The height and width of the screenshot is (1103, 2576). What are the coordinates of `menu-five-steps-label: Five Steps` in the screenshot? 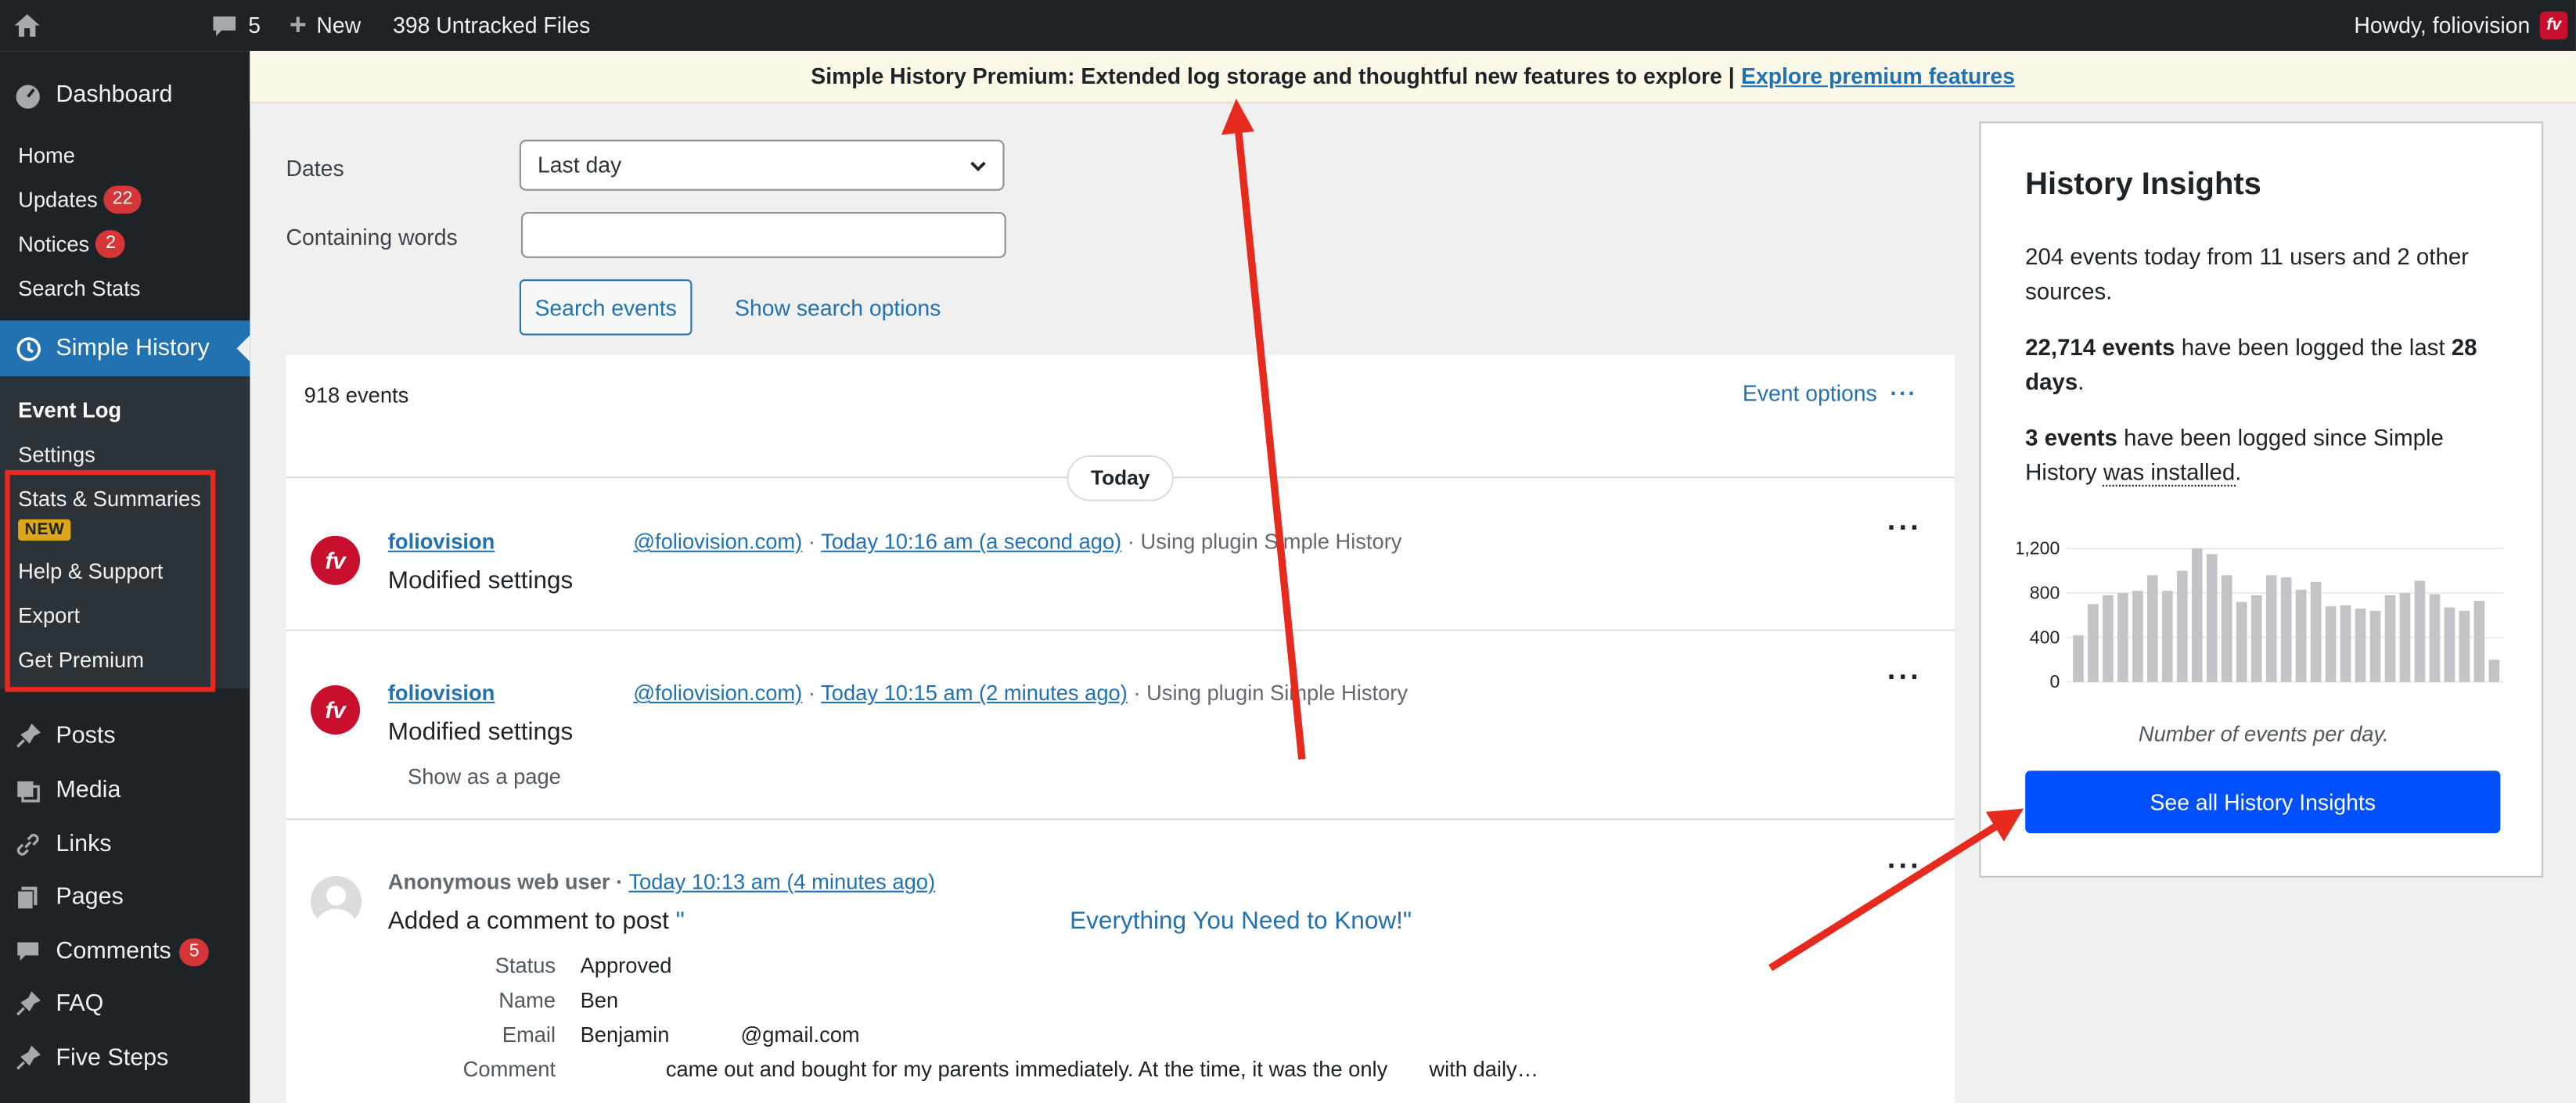 It's located at (112, 1058).